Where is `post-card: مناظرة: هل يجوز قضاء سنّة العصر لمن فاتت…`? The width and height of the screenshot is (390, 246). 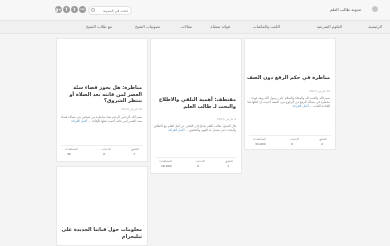
post-card: مناظرة: هل يجوز قضاء سنّة العصر لمن فاتت… is located at coordinates (102, 100).